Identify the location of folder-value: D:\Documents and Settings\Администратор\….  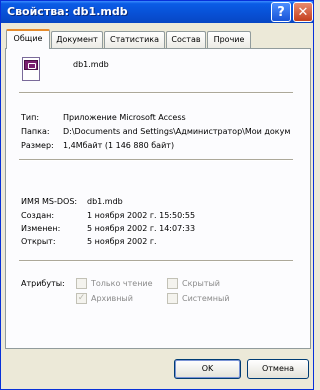
(177, 131).